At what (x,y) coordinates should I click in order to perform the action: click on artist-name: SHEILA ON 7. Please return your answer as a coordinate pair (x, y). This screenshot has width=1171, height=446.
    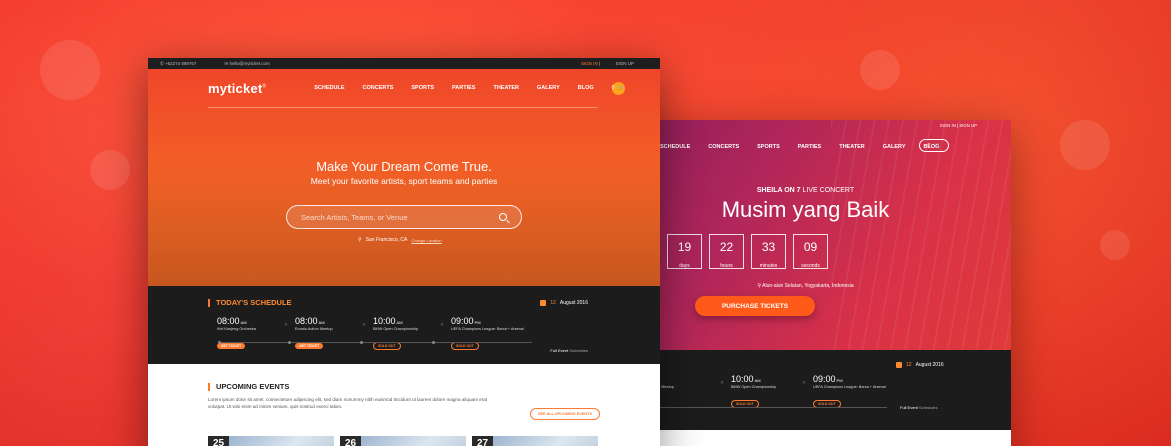
    Looking at the image, I should click on (778, 190).